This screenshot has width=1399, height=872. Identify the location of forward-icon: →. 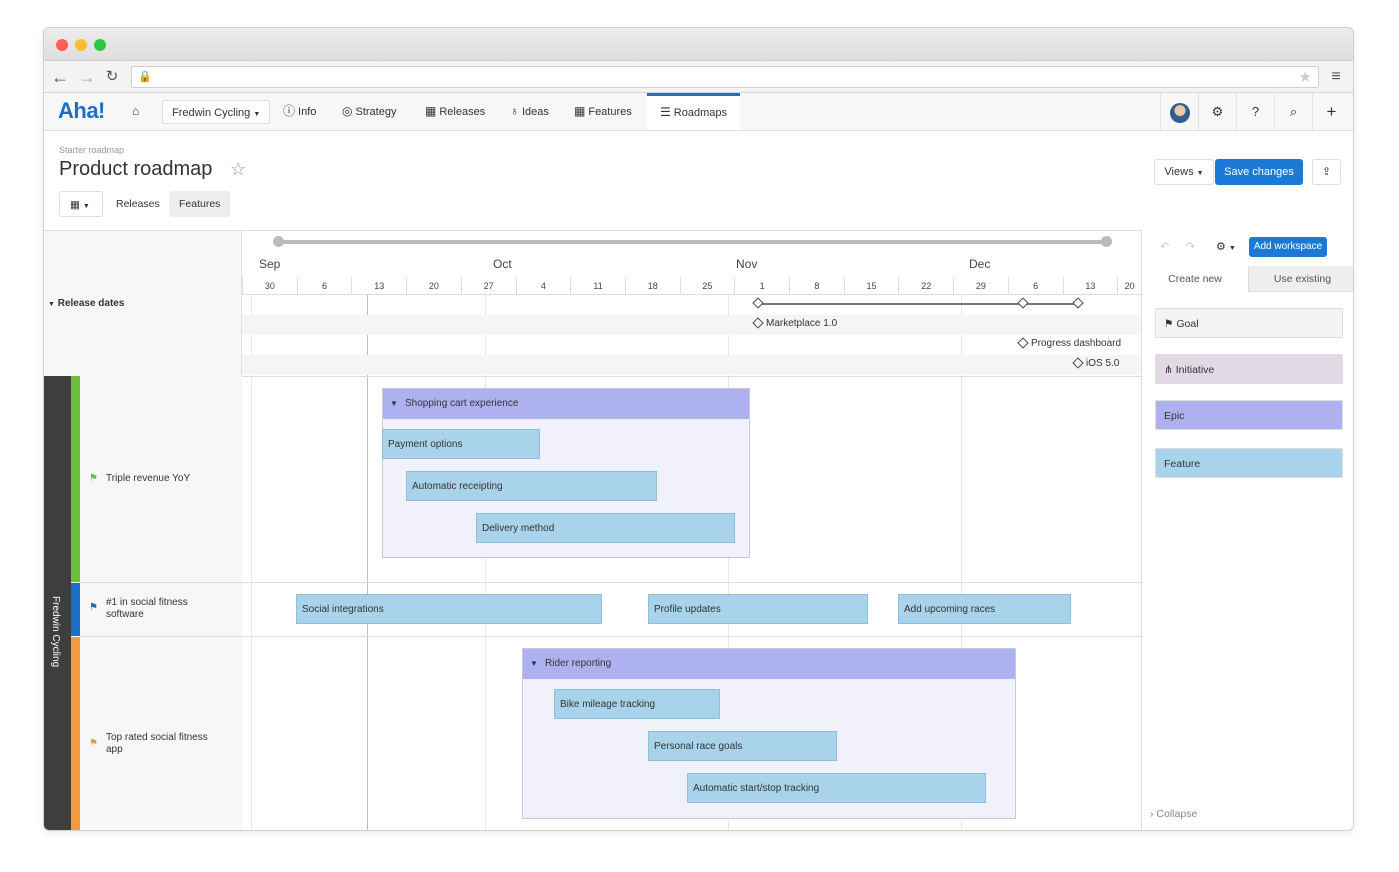
(87, 77).